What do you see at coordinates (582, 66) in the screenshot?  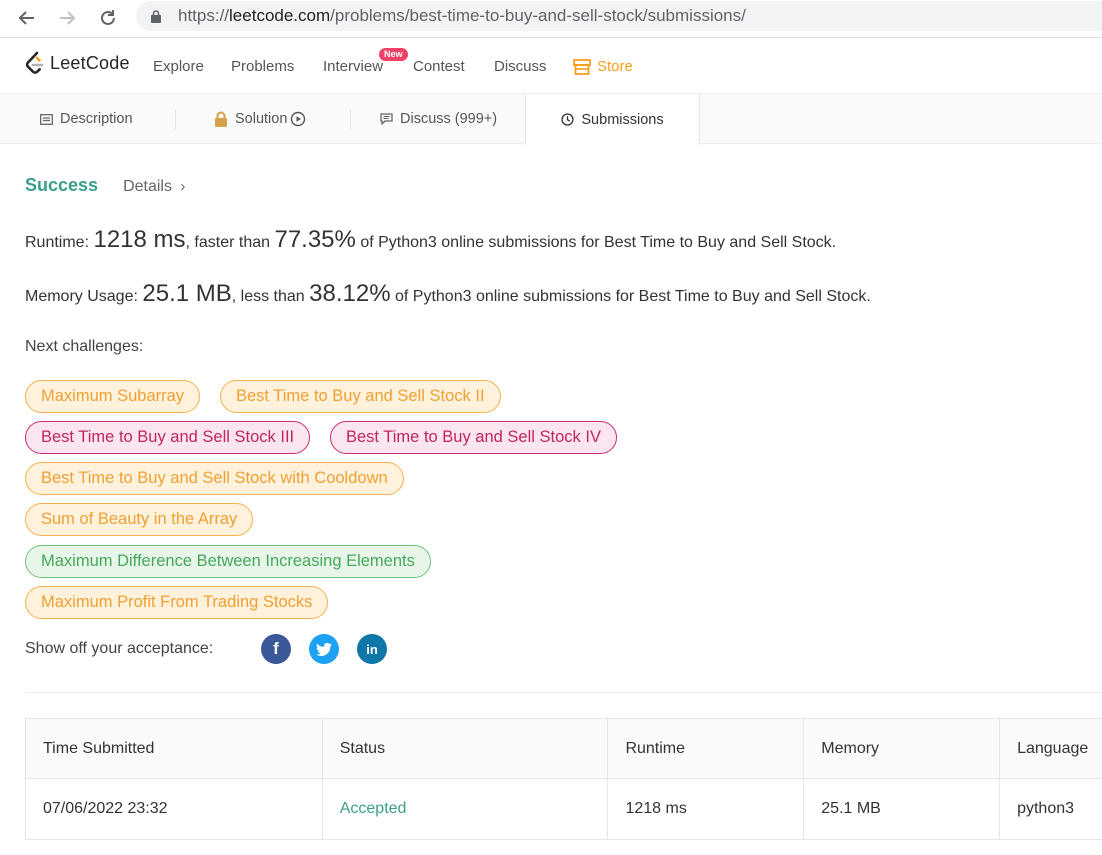 I see `store-icon` at bounding box center [582, 66].